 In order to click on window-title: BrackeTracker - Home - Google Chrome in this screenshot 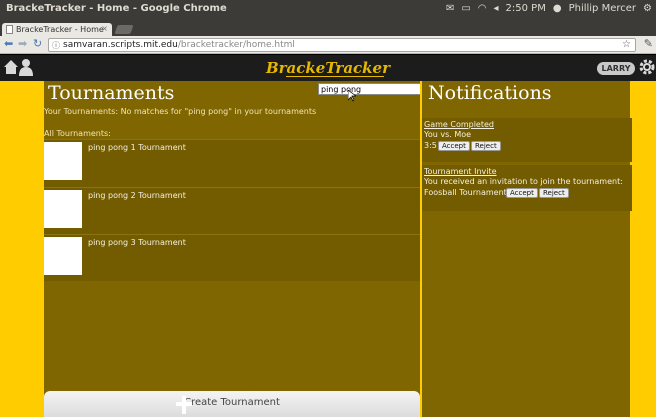, I will do `click(116, 8)`.